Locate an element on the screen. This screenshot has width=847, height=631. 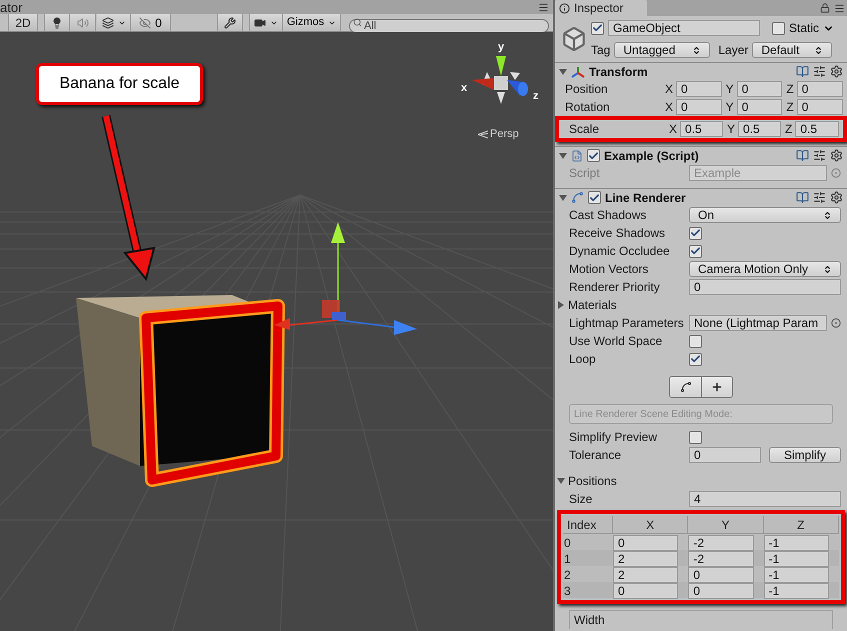
search-field: All is located at coordinates (449, 25).